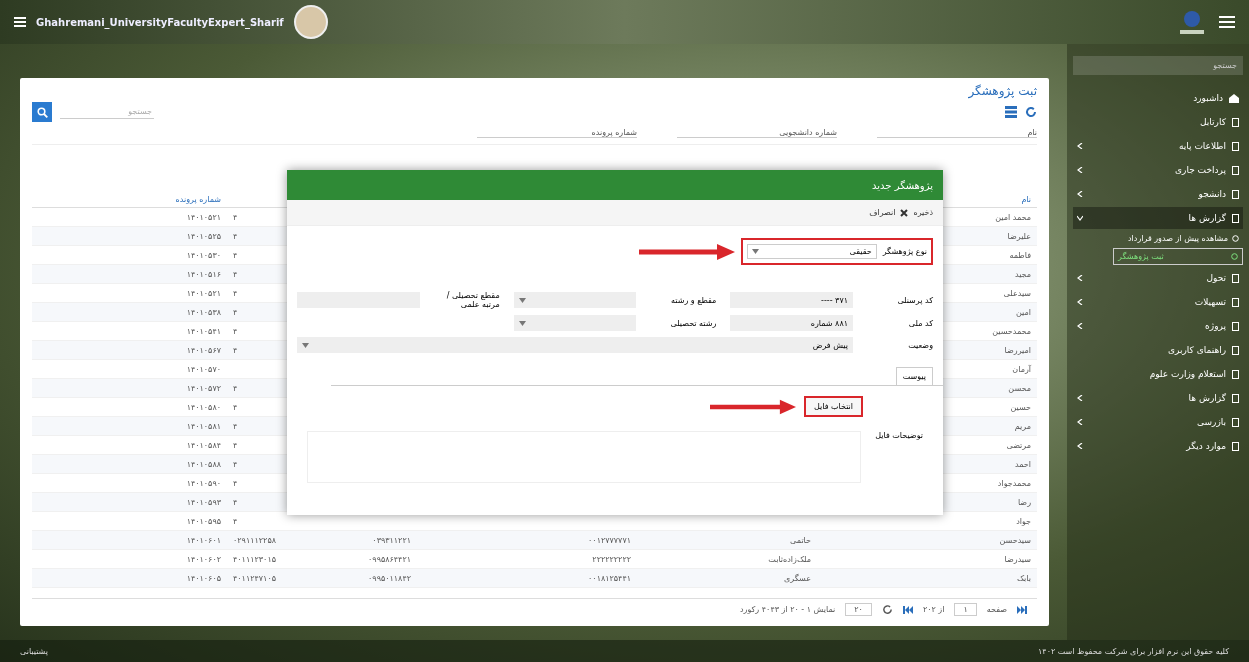 The height and width of the screenshot is (662, 1249). Describe the element at coordinates (957, 133) in the screenshot. I see `filter-field: نام` at that location.